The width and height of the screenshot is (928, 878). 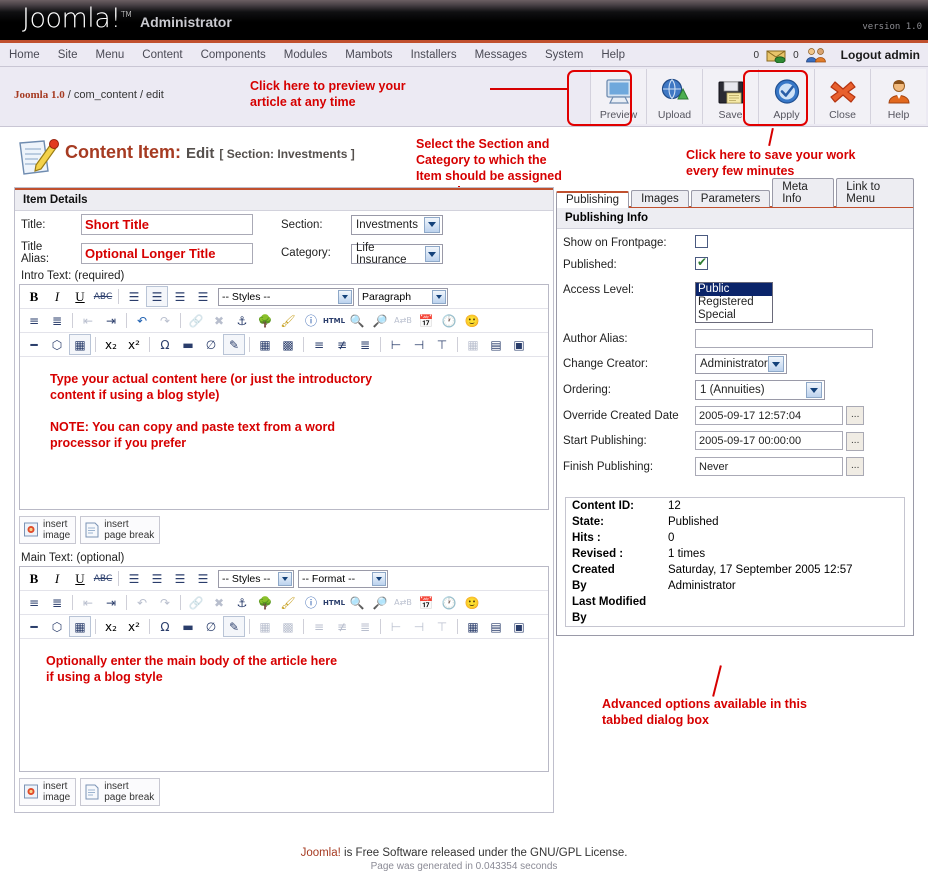 What do you see at coordinates (701, 241) in the screenshot?
I see `show-on-frontpage-checkbox` at bounding box center [701, 241].